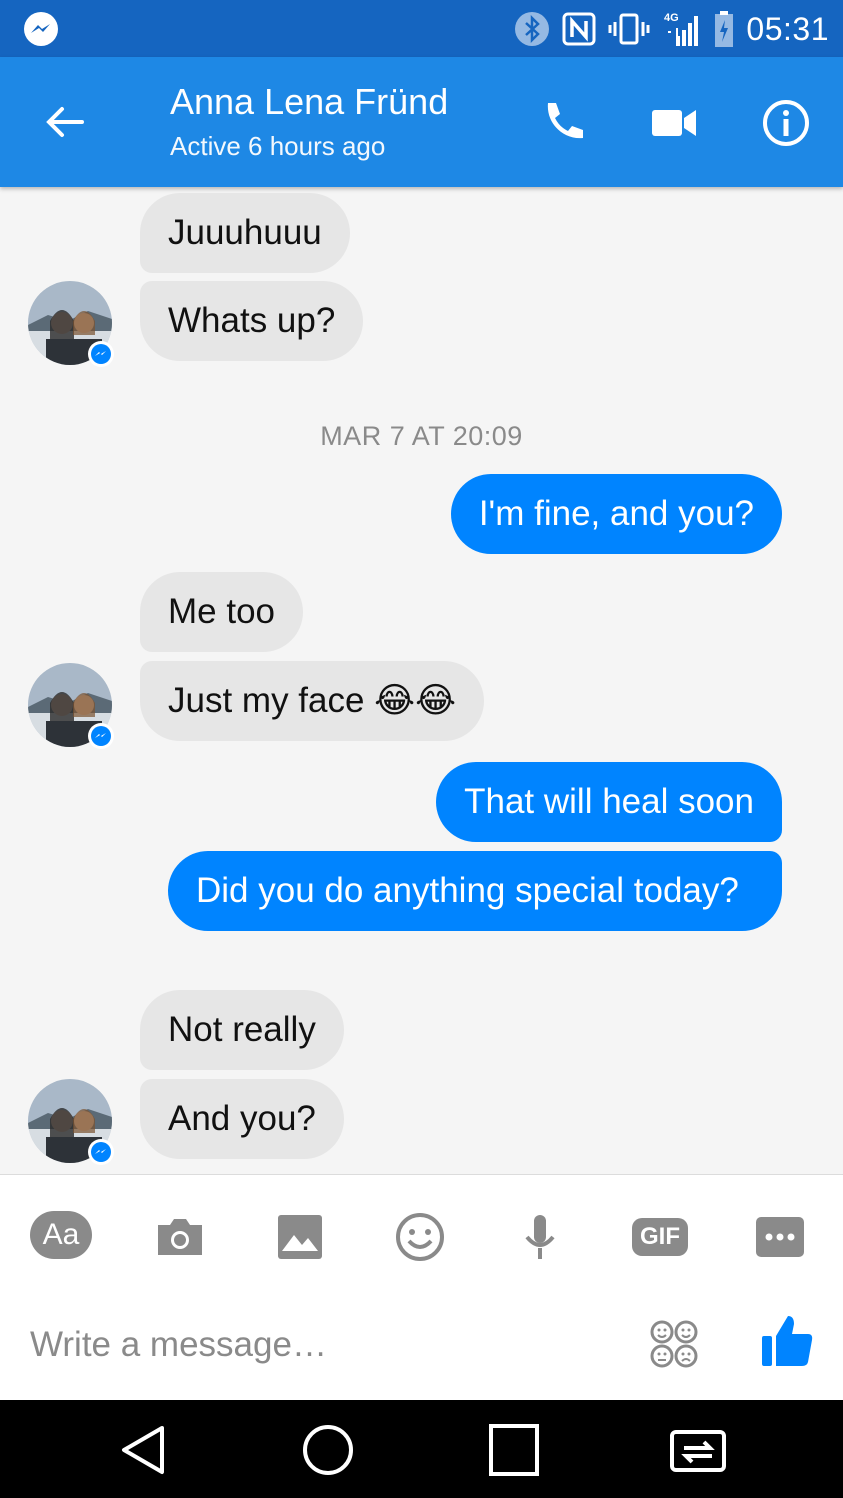 The height and width of the screenshot is (1498, 843). Describe the element at coordinates (328, 1450) in the screenshot. I see `nav-home-icon` at that location.